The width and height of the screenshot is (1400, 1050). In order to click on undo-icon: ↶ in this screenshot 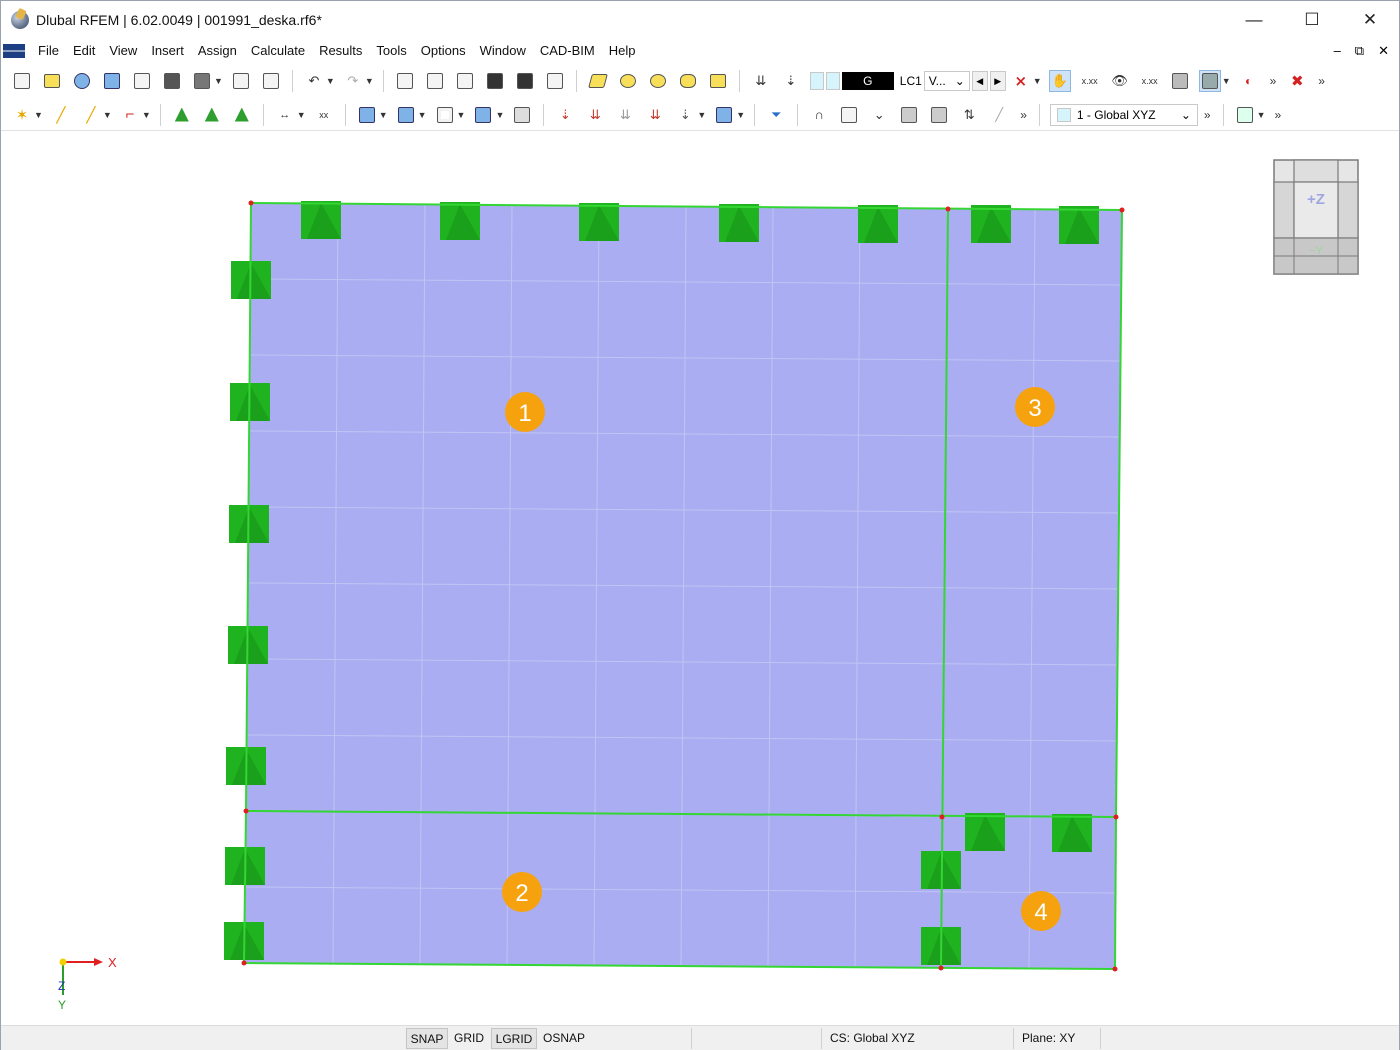, I will do `click(314, 81)`.